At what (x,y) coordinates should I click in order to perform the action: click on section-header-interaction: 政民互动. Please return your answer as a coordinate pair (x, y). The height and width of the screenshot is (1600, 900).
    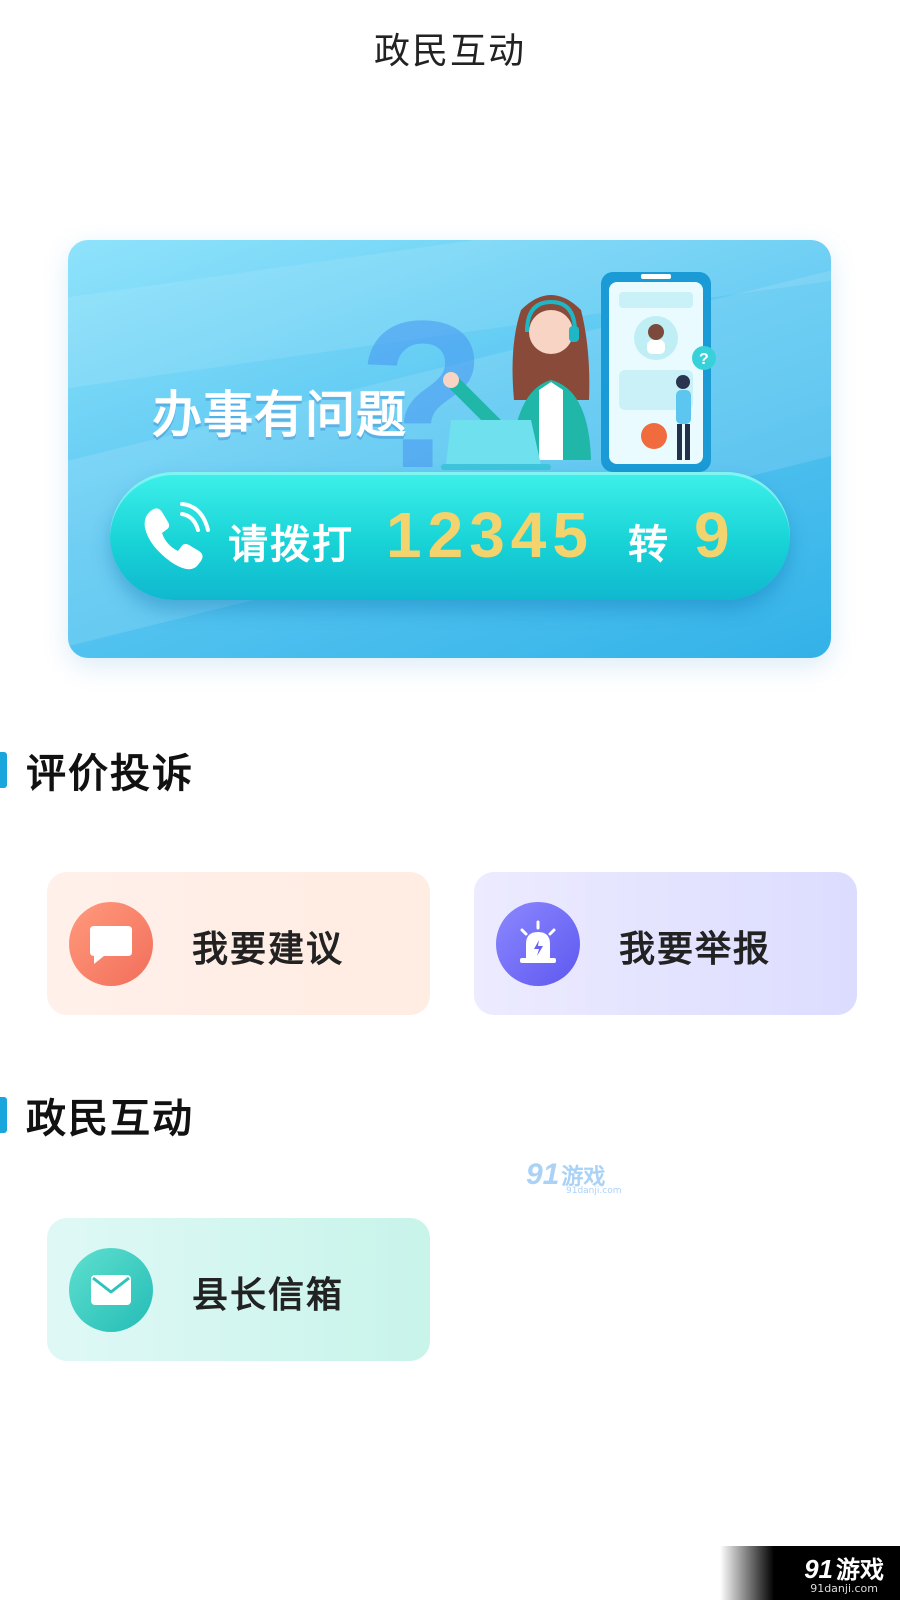
    Looking at the image, I should click on (97, 1116).